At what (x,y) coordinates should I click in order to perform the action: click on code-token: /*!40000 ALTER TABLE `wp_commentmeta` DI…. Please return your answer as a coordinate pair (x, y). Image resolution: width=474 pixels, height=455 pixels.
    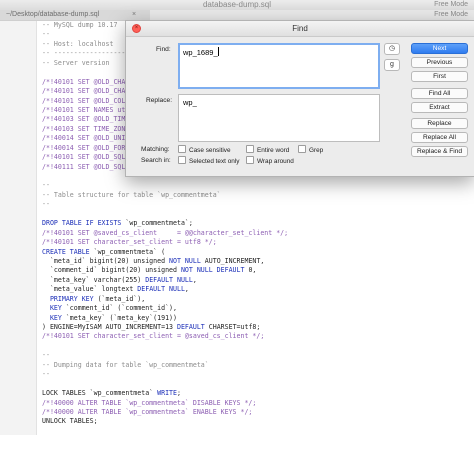
    Looking at the image, I should click on (149, 402).